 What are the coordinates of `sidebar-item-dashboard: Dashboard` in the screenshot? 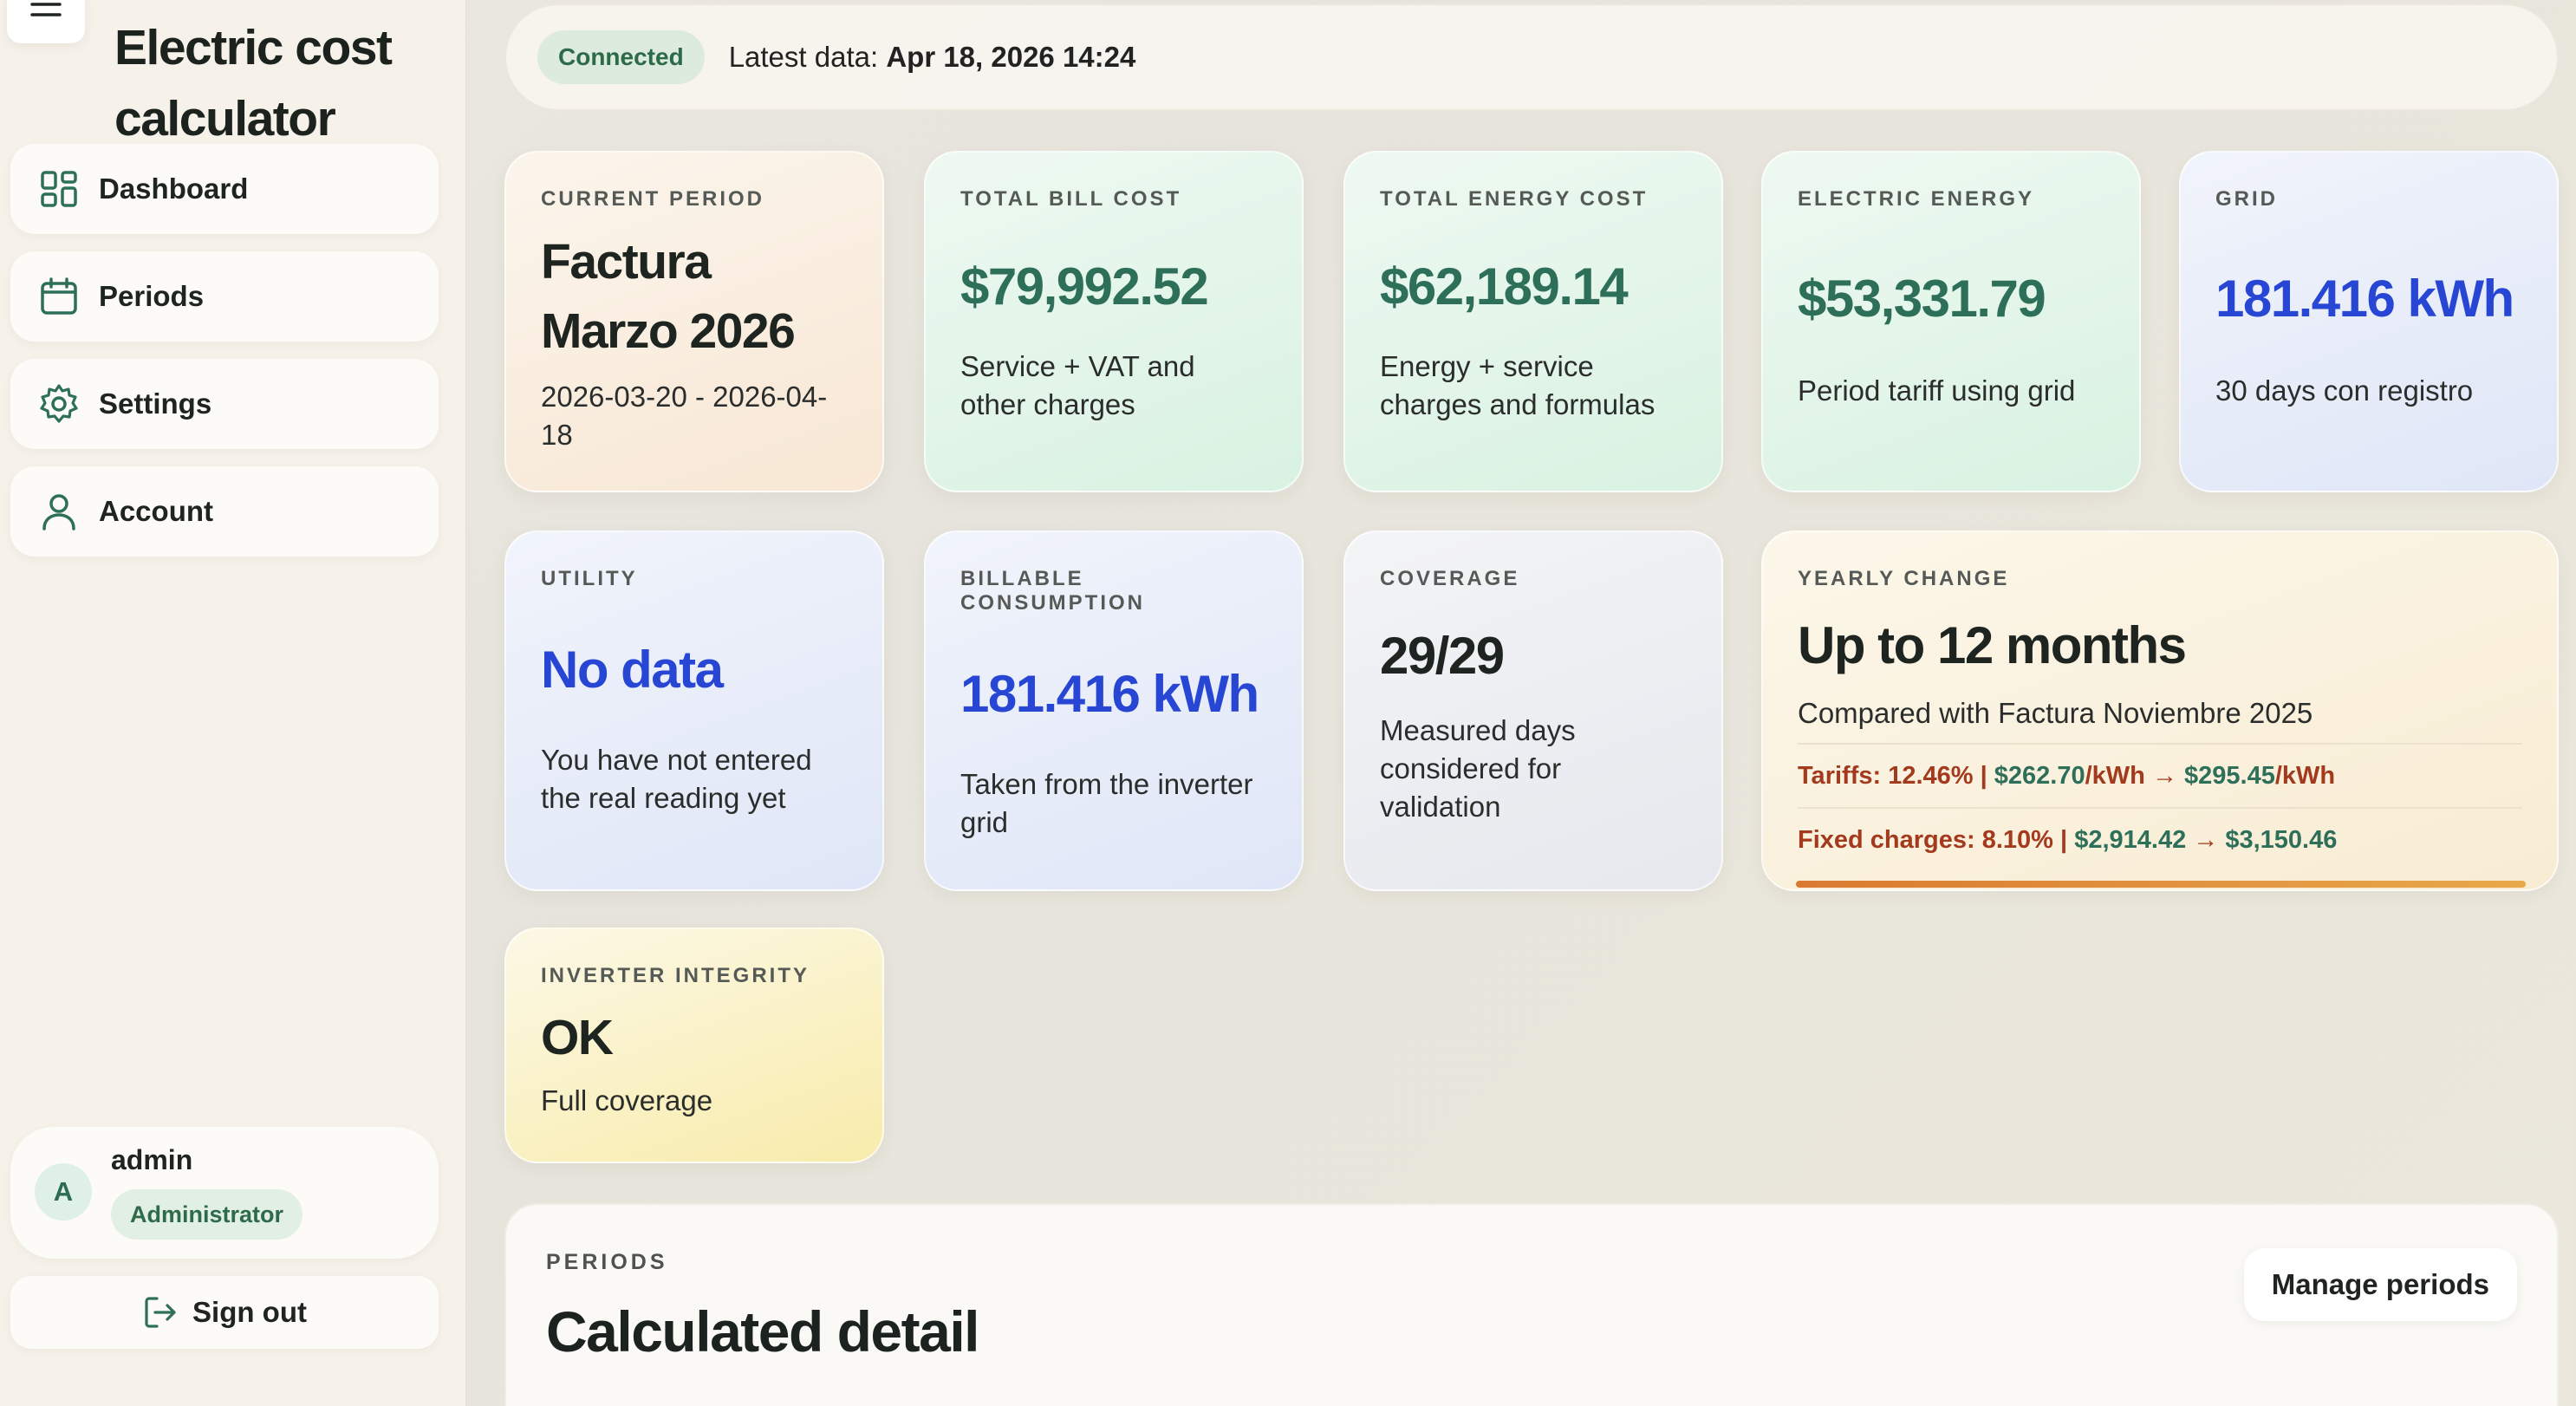 It's located at (224, 189).